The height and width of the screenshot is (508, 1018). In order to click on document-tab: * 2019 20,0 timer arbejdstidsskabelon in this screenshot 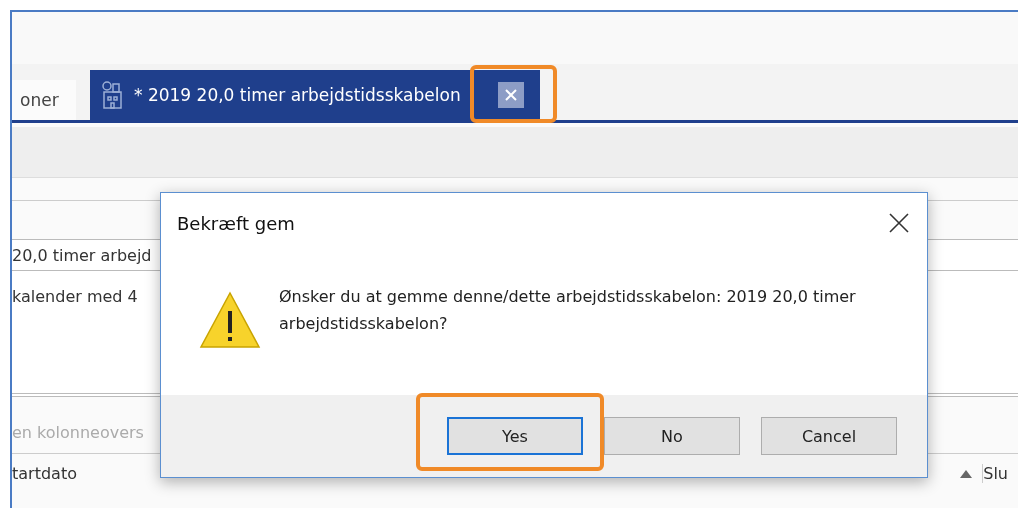, I will do `click(315, 95)`.